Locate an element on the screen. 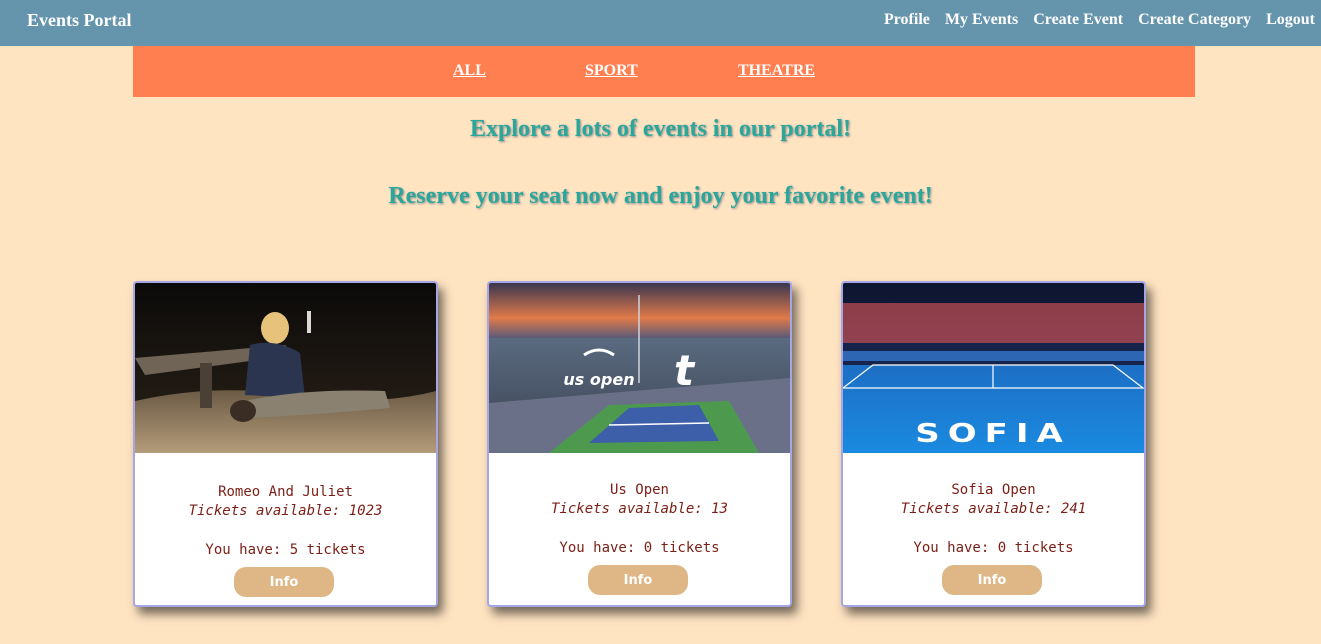 The width and height of the screenshot is (1321, 644). nav-profile-link: Profile is located at coordinates (907, 20).